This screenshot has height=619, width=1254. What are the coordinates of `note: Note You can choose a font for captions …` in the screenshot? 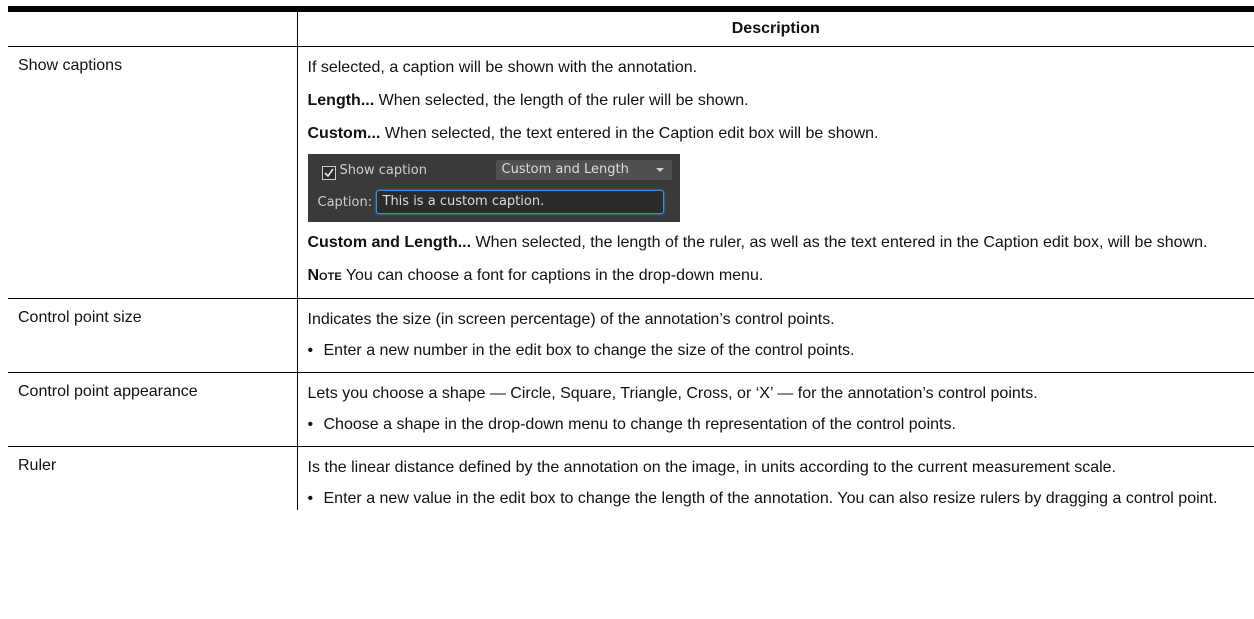 It's located at (776, 275).